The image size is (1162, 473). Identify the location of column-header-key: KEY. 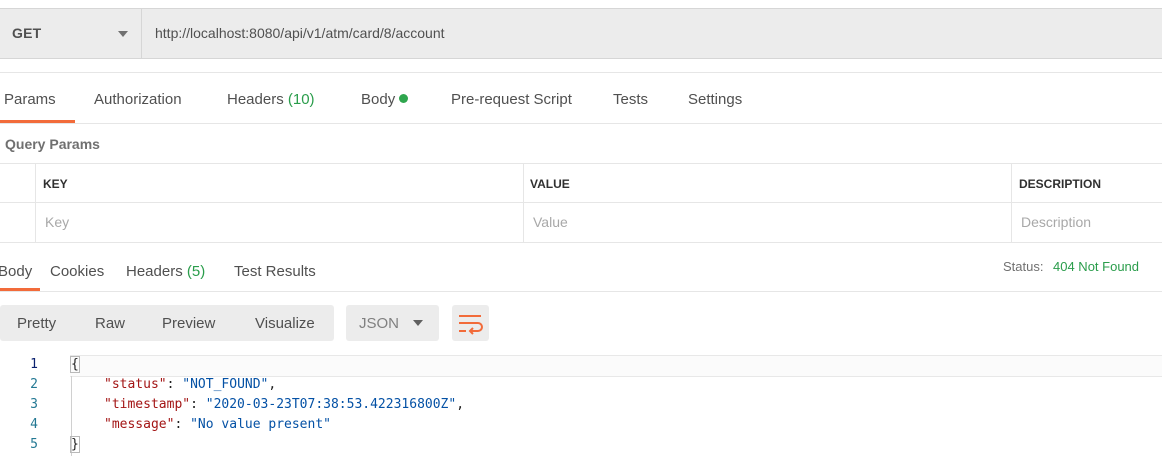
(55, 184).